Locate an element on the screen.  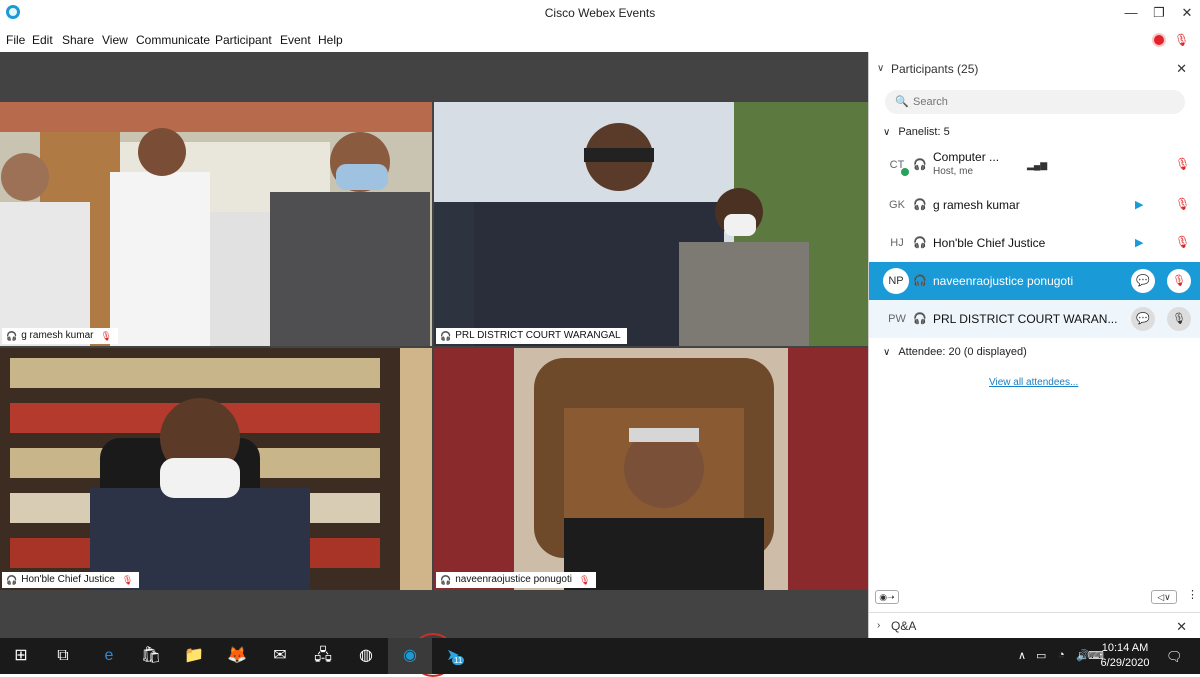
qa-label: Q&A is located at coordinates (904, 626).